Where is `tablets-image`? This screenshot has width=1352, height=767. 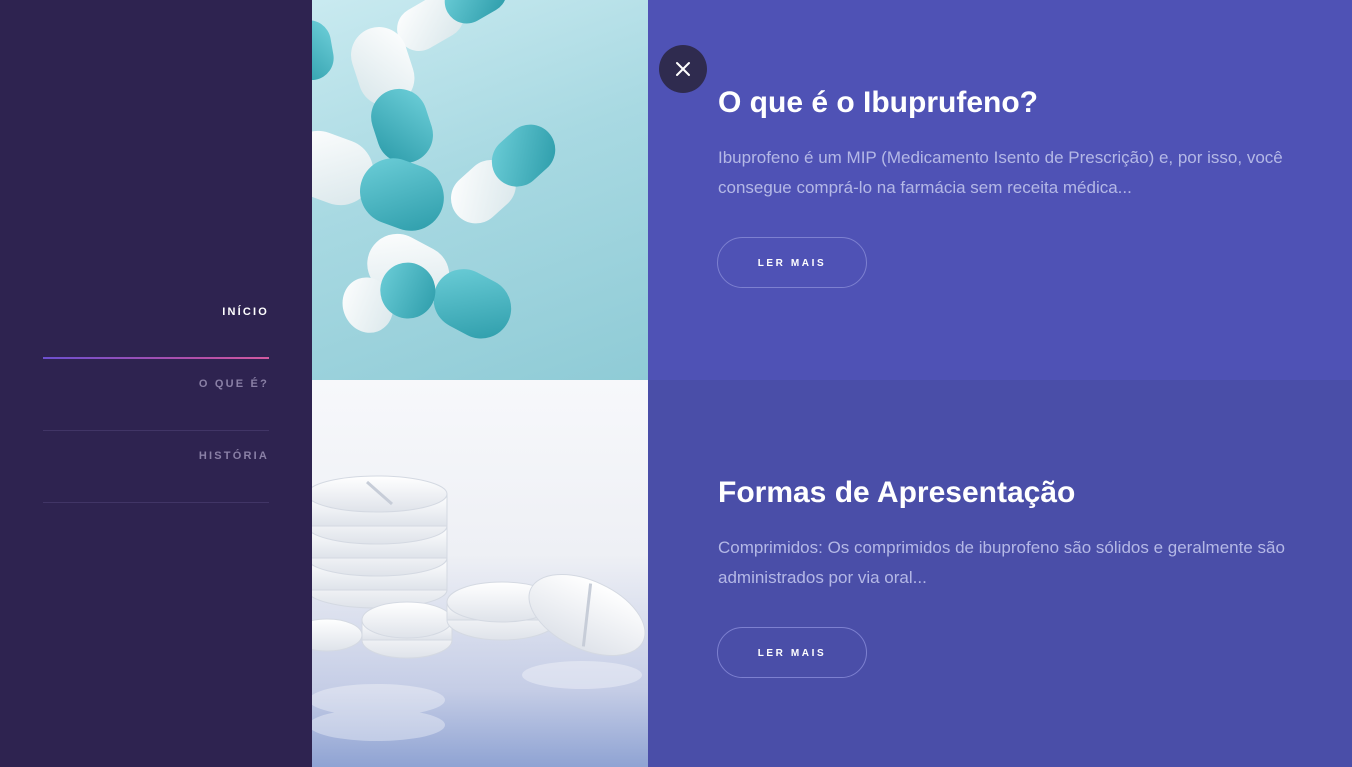 tablets-image is located at coordinates (480, 573).